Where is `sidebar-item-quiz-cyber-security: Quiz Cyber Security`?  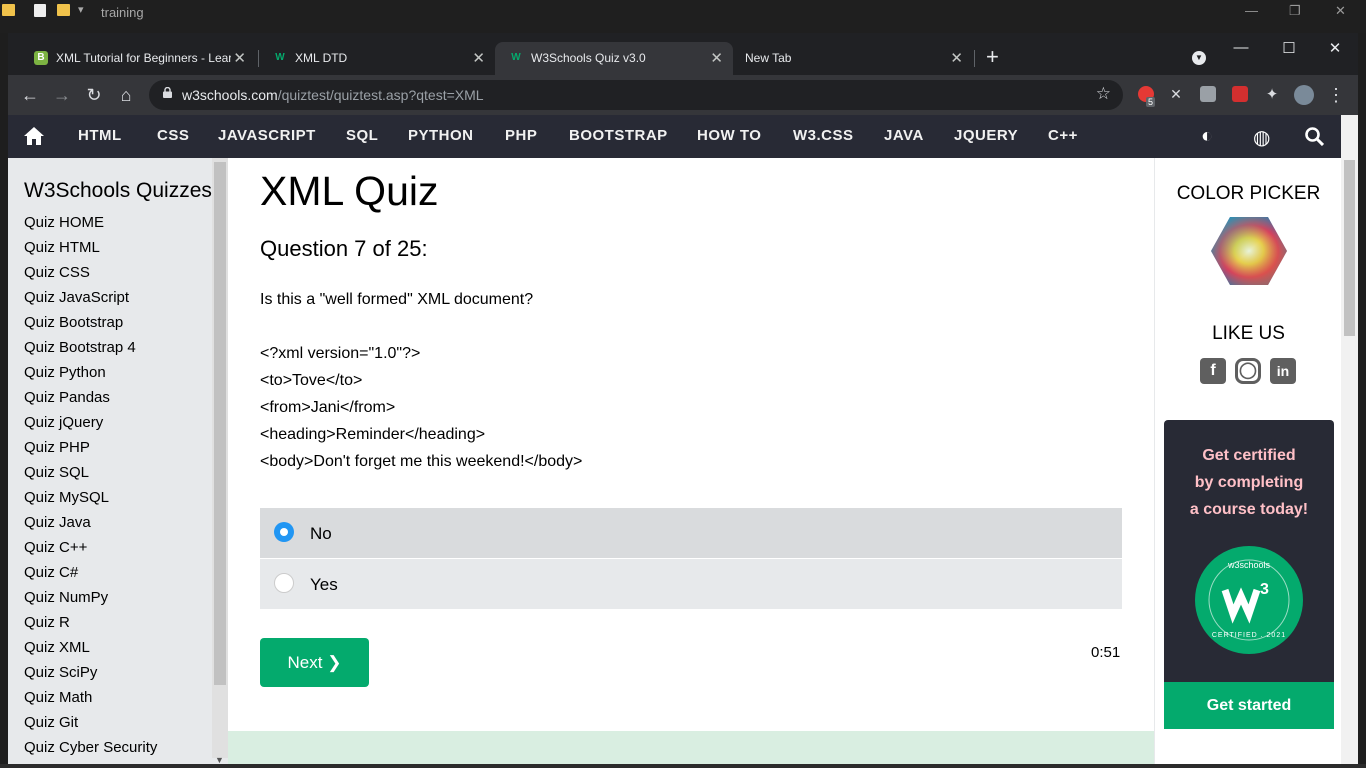 sidebar-item-quiz-cyber-security: Quiz Cyber Security is located at coordinates (90, 747).